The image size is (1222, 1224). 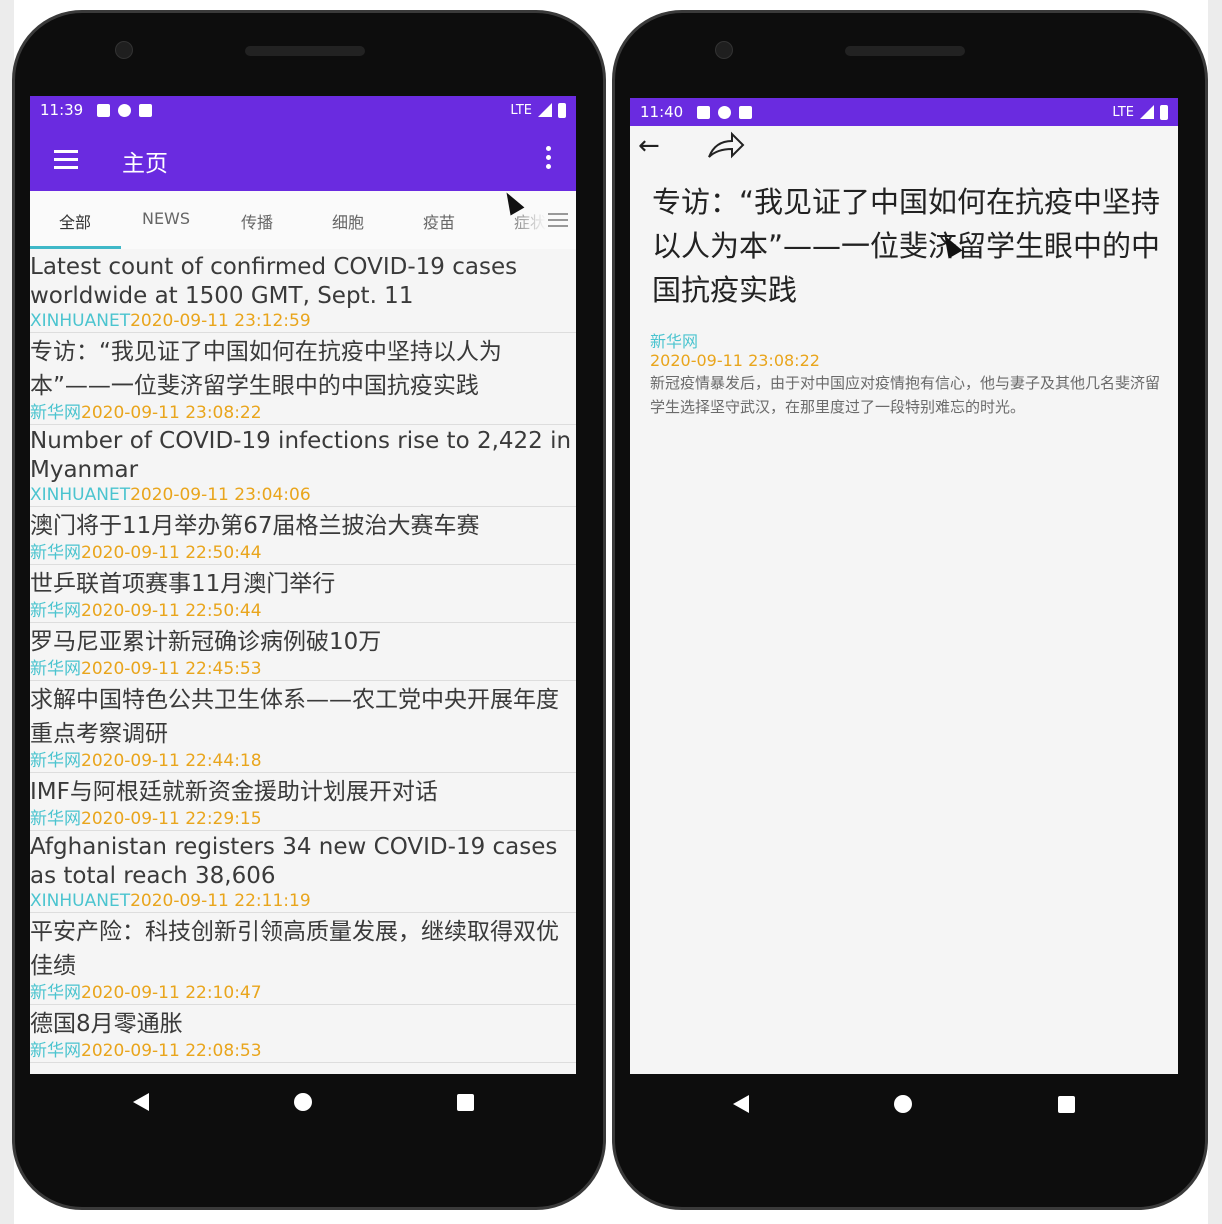 What do you see at coordinates (303, 1034) in the screenshot?
I see `news-item: 德国8月零通胀新华网2020-09-11 22:08:53` at bounding box center [303, 1034].